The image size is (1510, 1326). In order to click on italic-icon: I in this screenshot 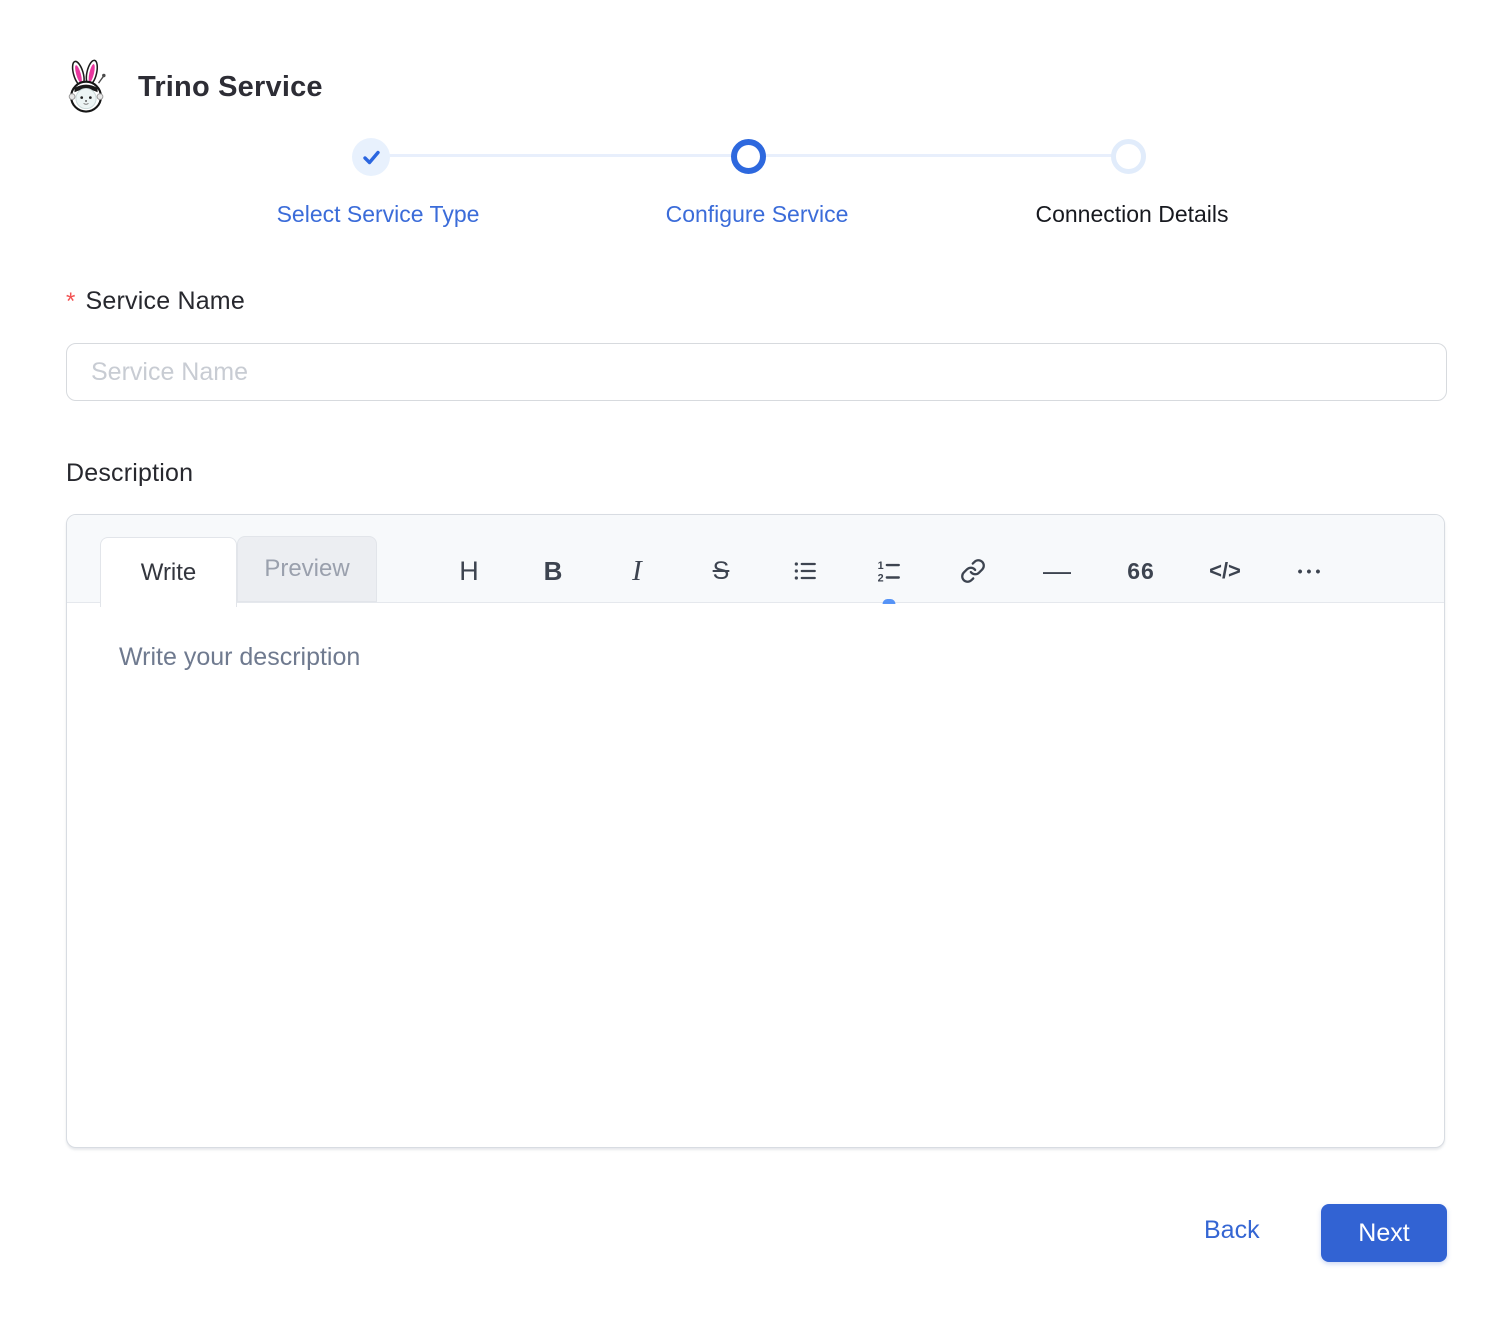, I will do `click(637, 571)`.